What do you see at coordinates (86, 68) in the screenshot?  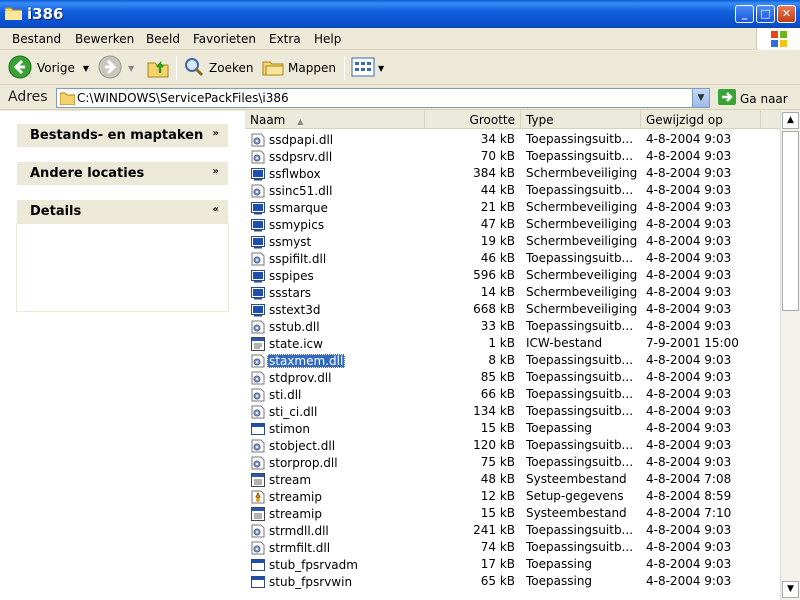 I see `back-dropdown-icon: ▼` at bounding box center [86, 68].